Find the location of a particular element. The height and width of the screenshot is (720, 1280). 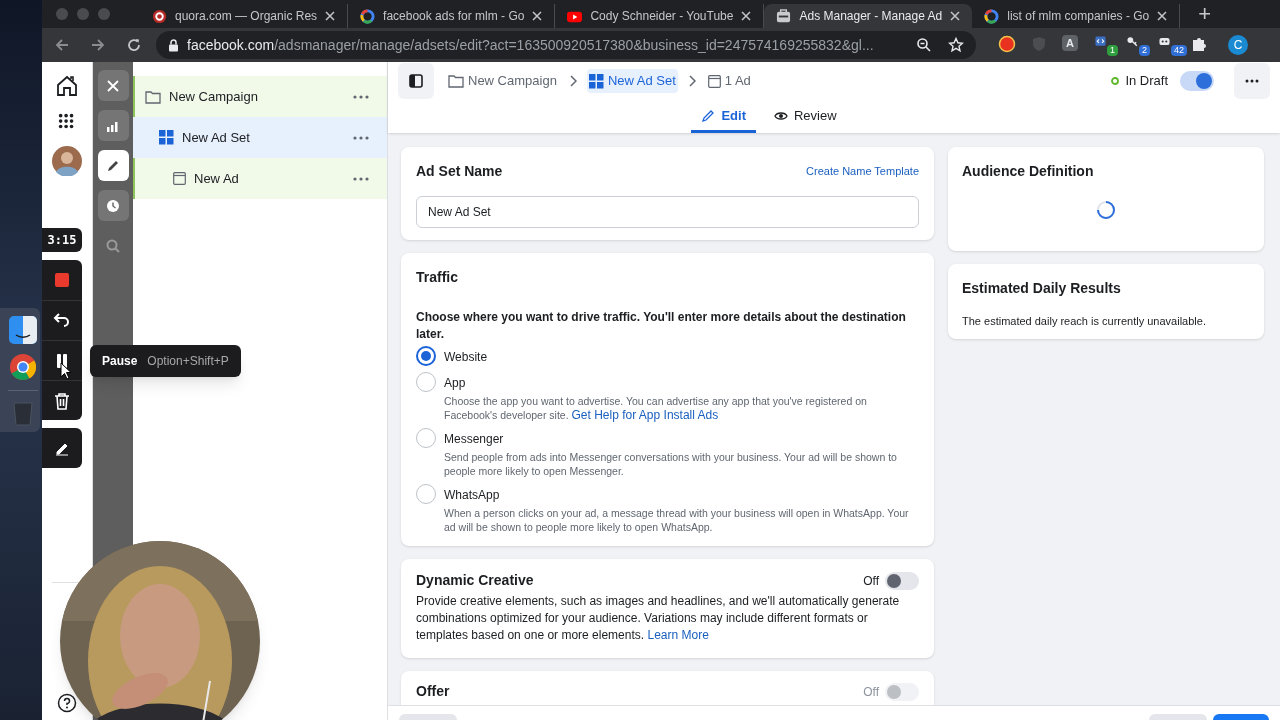

robot-icon is located at coordinates (1164, 41).